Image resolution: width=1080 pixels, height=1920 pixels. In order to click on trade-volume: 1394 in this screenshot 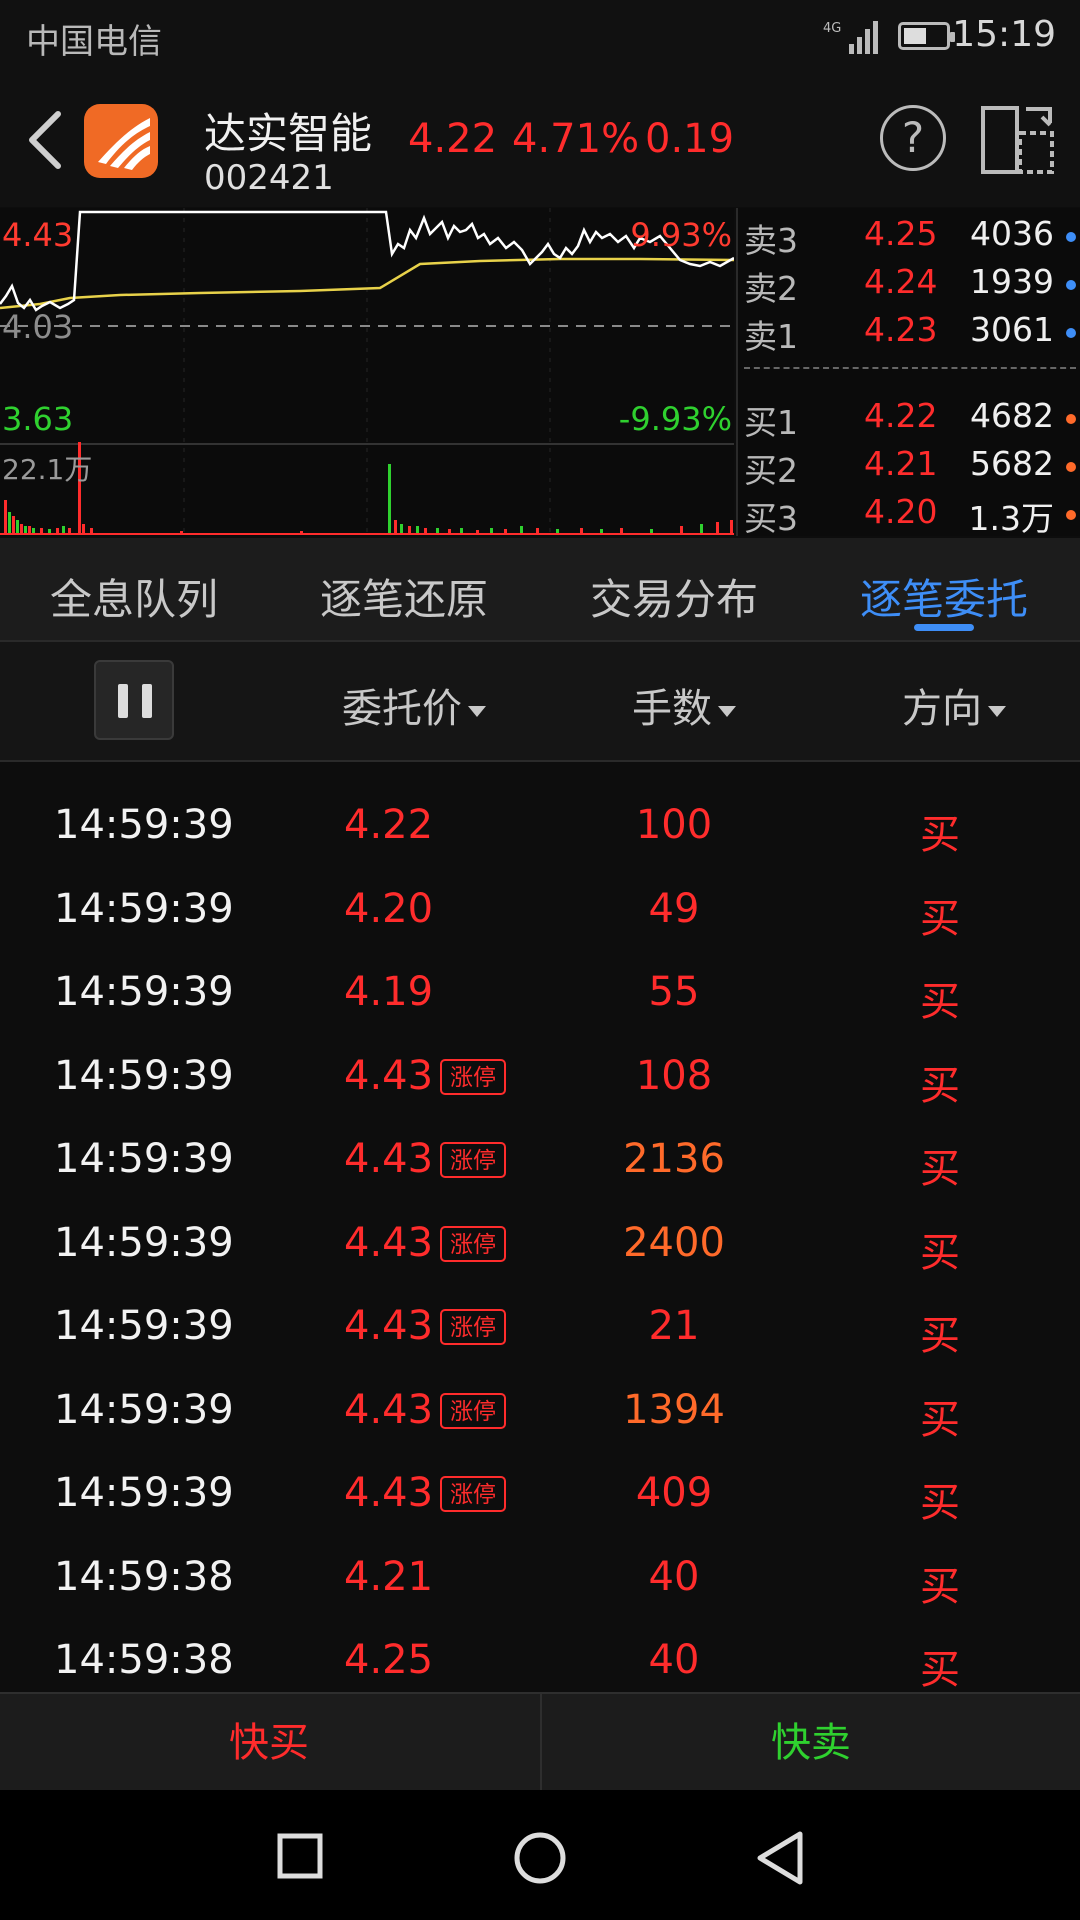, I will do `click(674, 1409)`.